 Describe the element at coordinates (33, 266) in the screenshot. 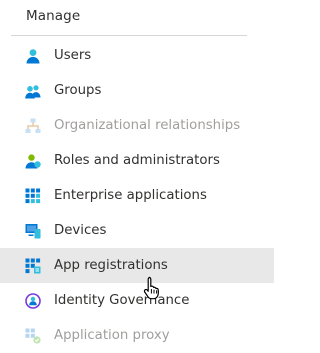

I see `app-registrations-icon` at that location.